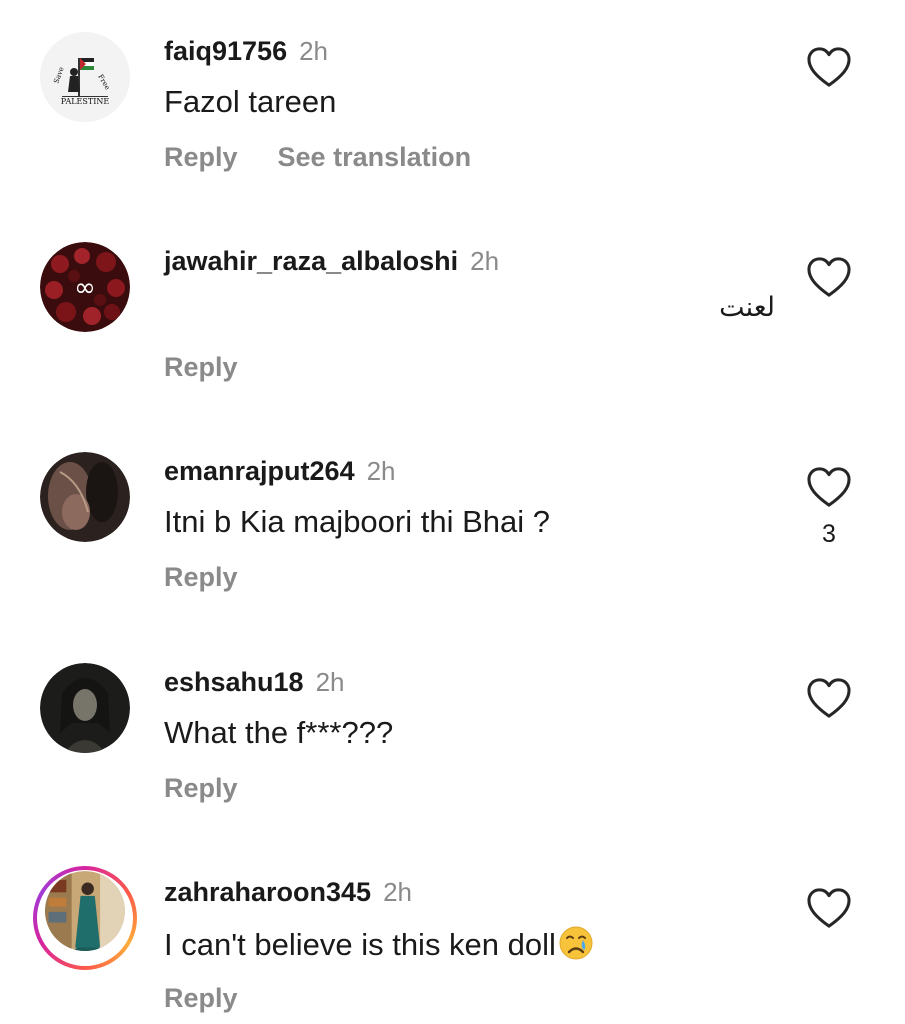 This screenshot has width=905, height=1024. I want to click on avatar-image: ∞, so click(85, 287).